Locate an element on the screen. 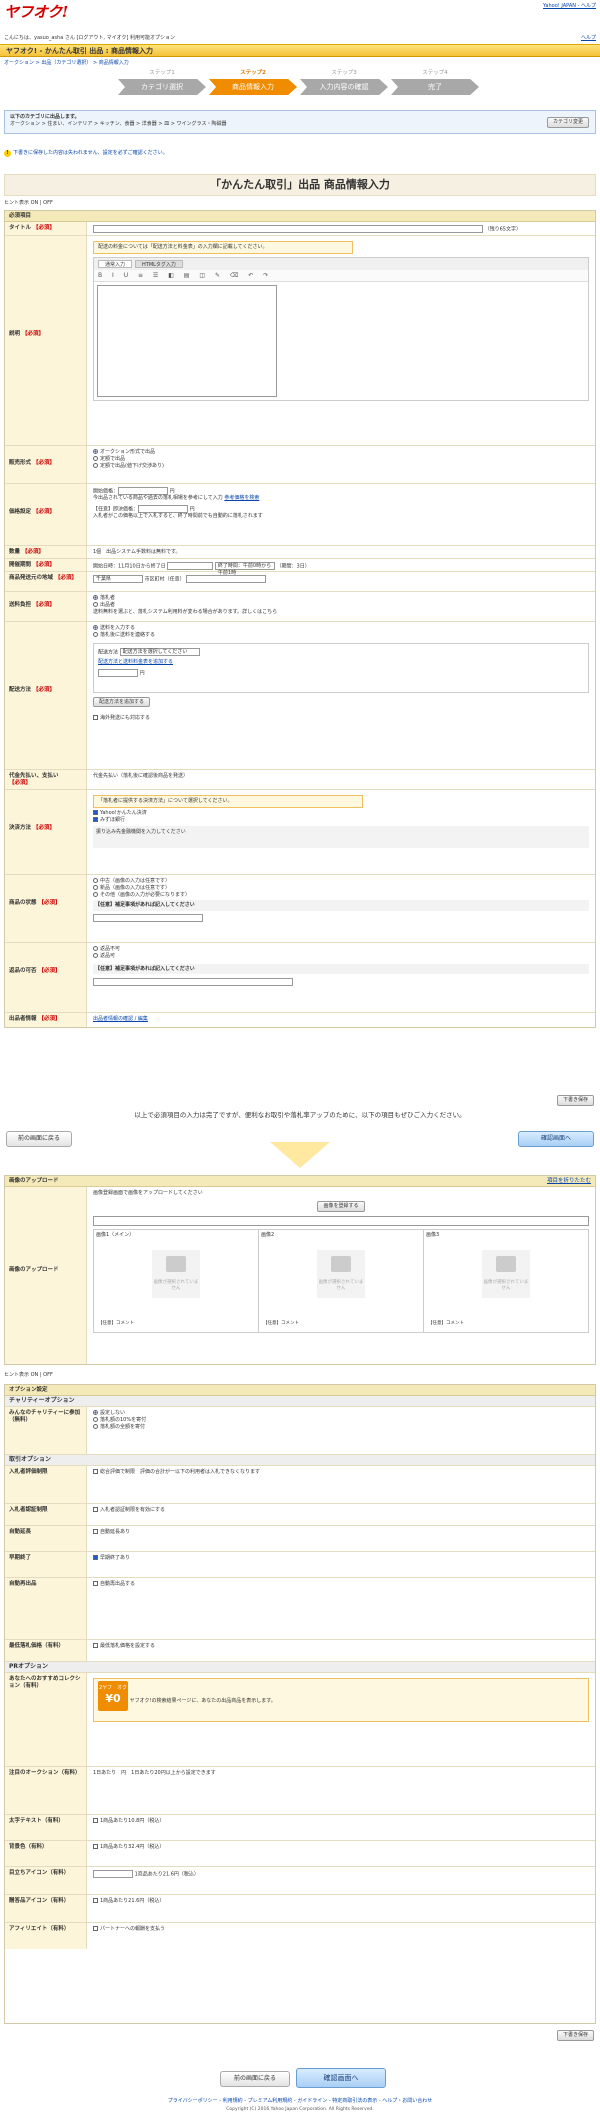 Image resolution: width=600 pixels, height=2125 pixels. charity-option: 落札額の全額を寄付 is located at coordinates (341, 1427).